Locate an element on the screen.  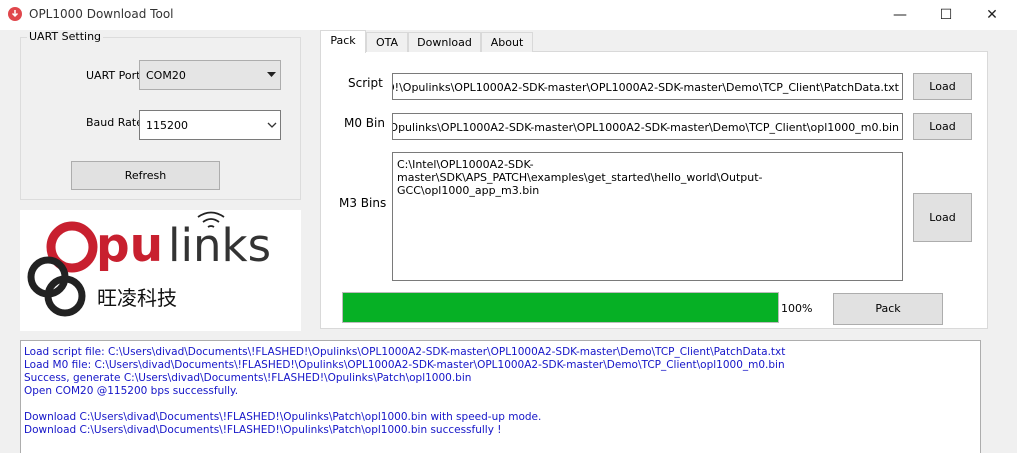
baud-rate-value: 115200 is located at coordinates (167, 125).